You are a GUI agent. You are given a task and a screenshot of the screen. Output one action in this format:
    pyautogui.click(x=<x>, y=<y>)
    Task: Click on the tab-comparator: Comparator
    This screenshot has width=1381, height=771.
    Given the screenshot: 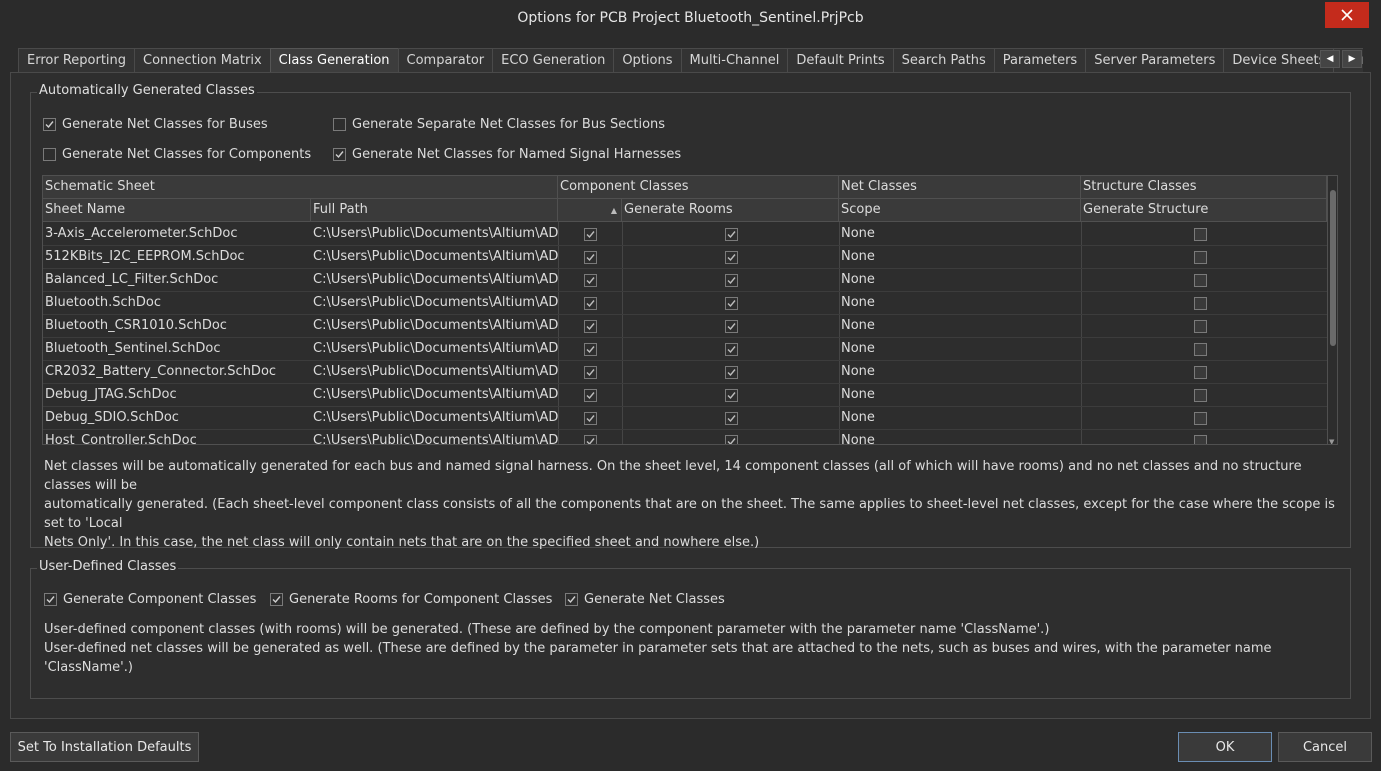 What is the action you would take?
    pyautogui.click(x=445, y=60)
    